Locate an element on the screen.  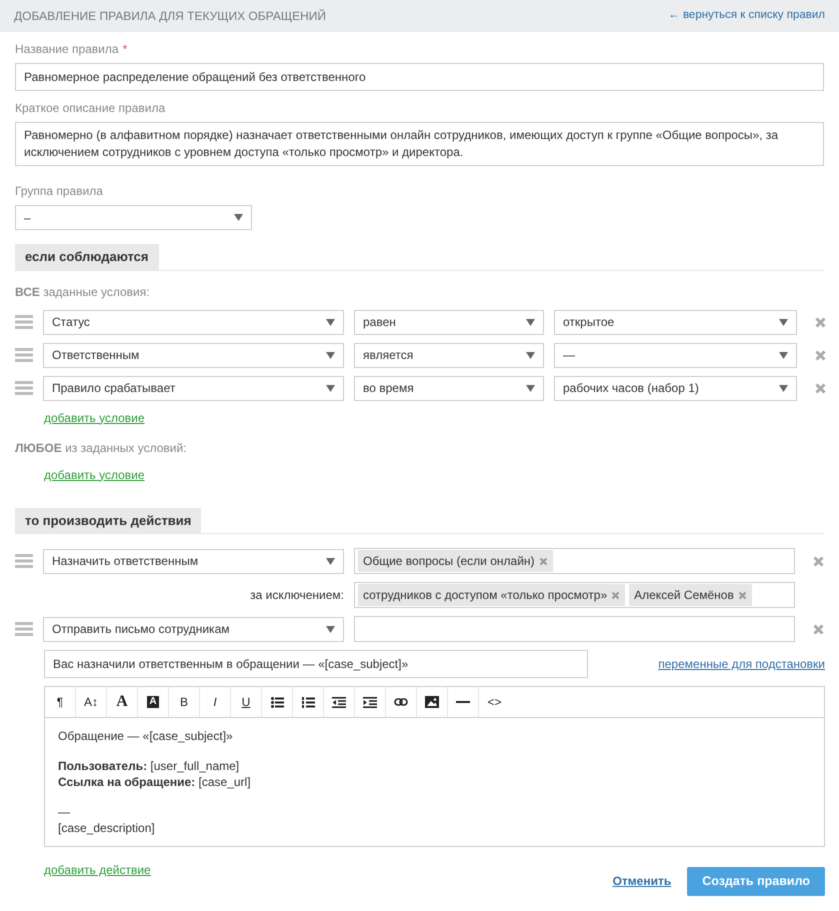
bullet-list-icon is located at coordinates (277, 702).